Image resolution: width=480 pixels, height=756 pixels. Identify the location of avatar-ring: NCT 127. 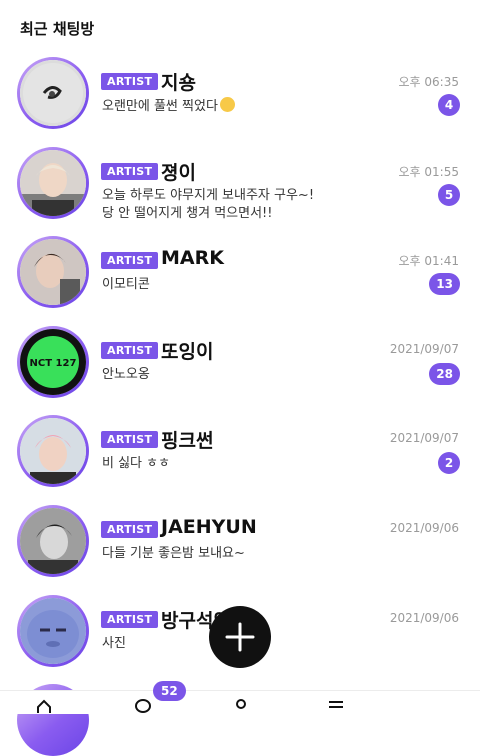
(53, 361).